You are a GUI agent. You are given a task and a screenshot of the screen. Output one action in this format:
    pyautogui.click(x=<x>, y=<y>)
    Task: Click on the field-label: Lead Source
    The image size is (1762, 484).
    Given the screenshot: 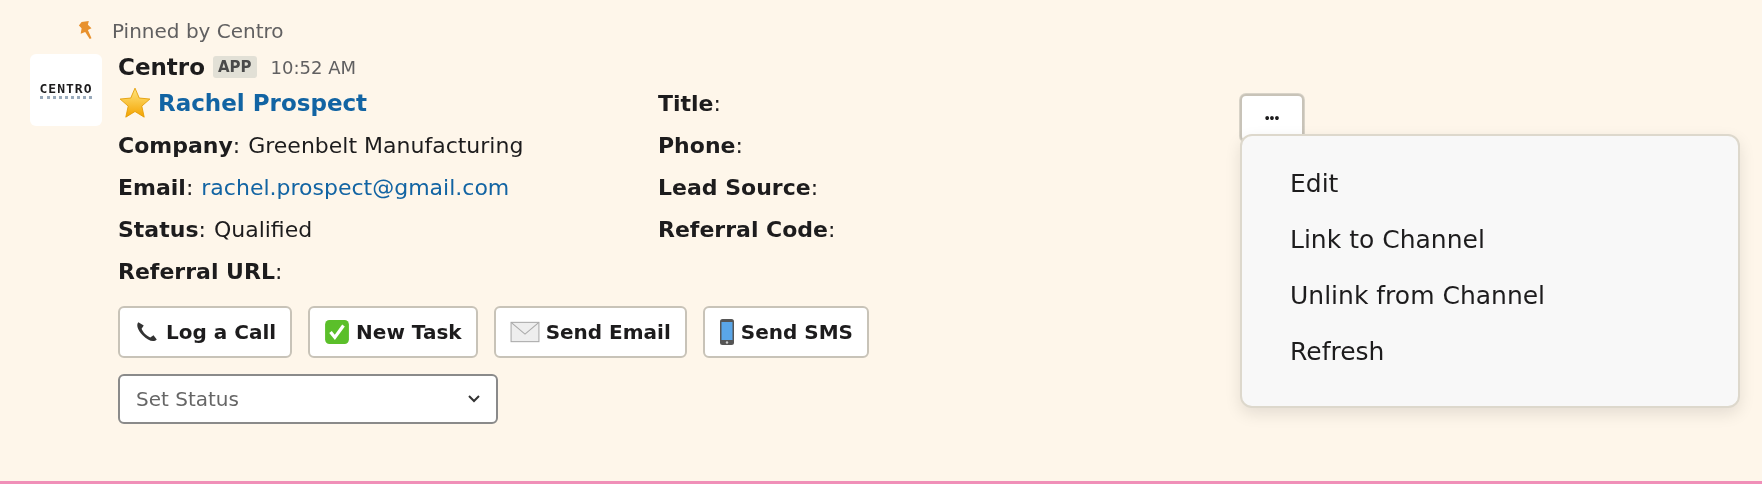 What is the action you would take?
    pyautogui.click(x=734, y=187)
    